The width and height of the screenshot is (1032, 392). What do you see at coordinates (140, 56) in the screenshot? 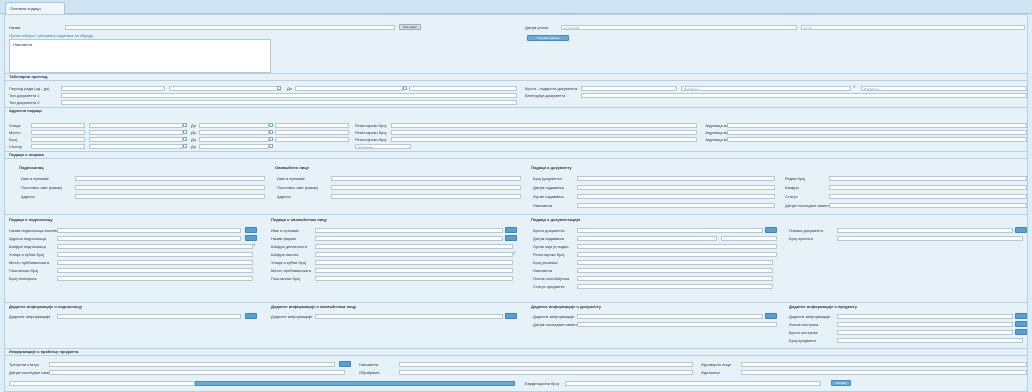
I see `top-textarea: Напомена` at bounding box center [140, 56].